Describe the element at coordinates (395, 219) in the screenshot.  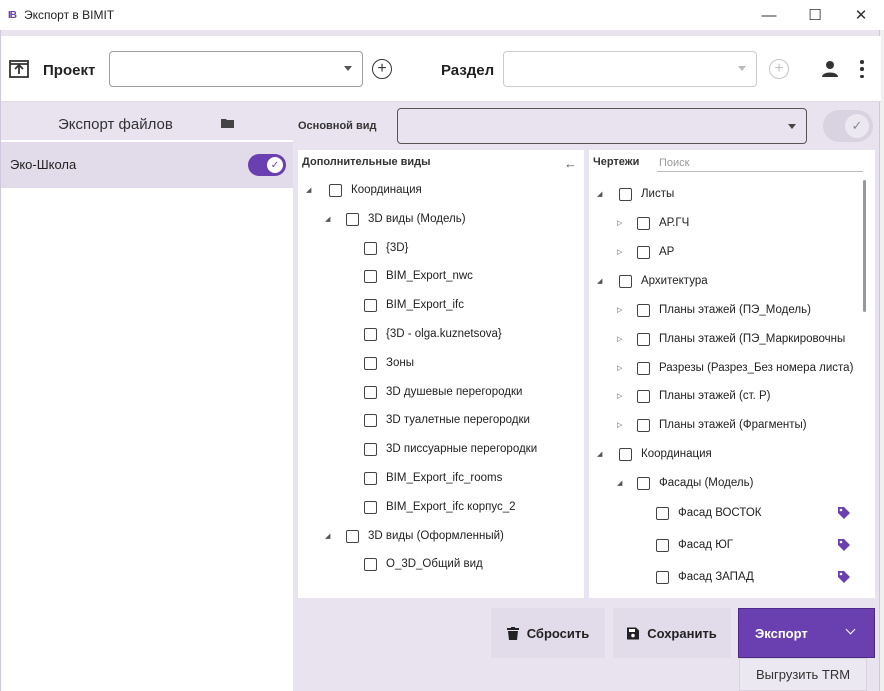
I see `tree-row: ◢ 3D виды (Модель)` at that location.